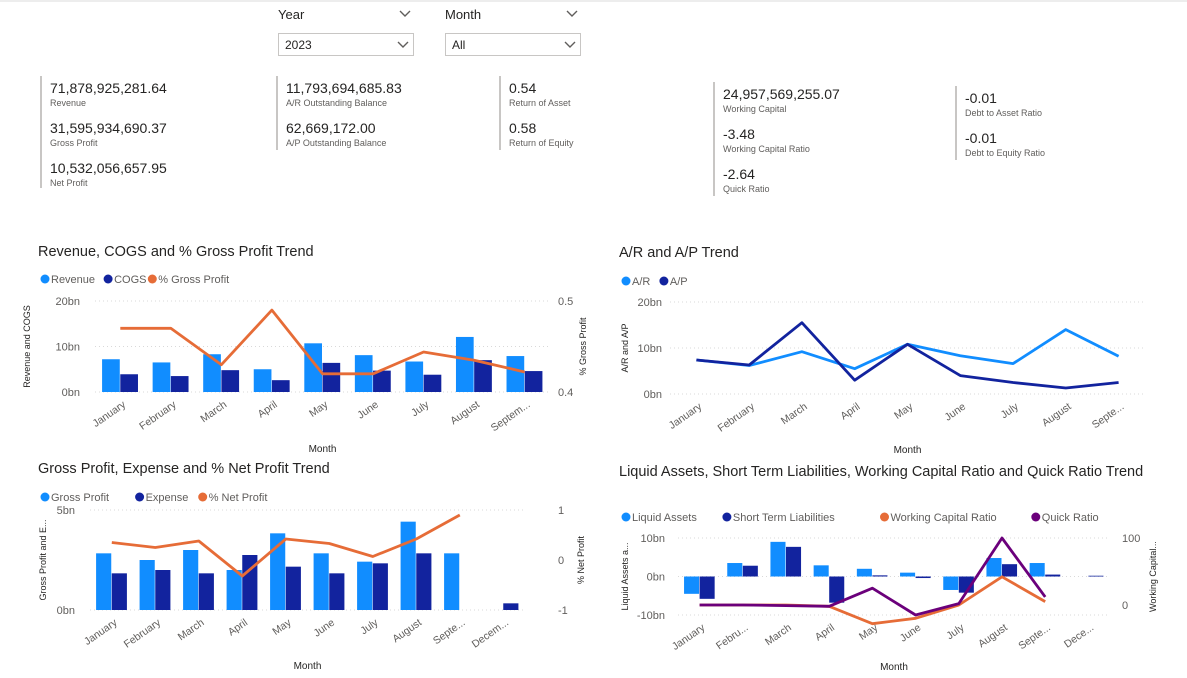 This screenshot has height=678, width=1187. Describe the element at coordinates (324, 628) in the screenshot. I see `x-tick-label: June` at that location.